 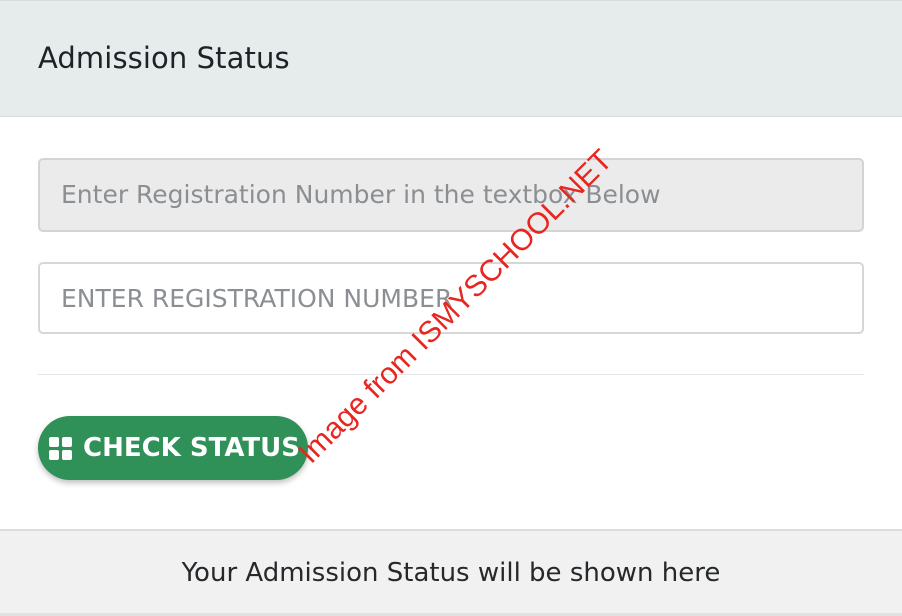 What do you see at coordinates (451, 298) in the screenshot?
I see `registration-number-input` at bounding box center [451, 298].